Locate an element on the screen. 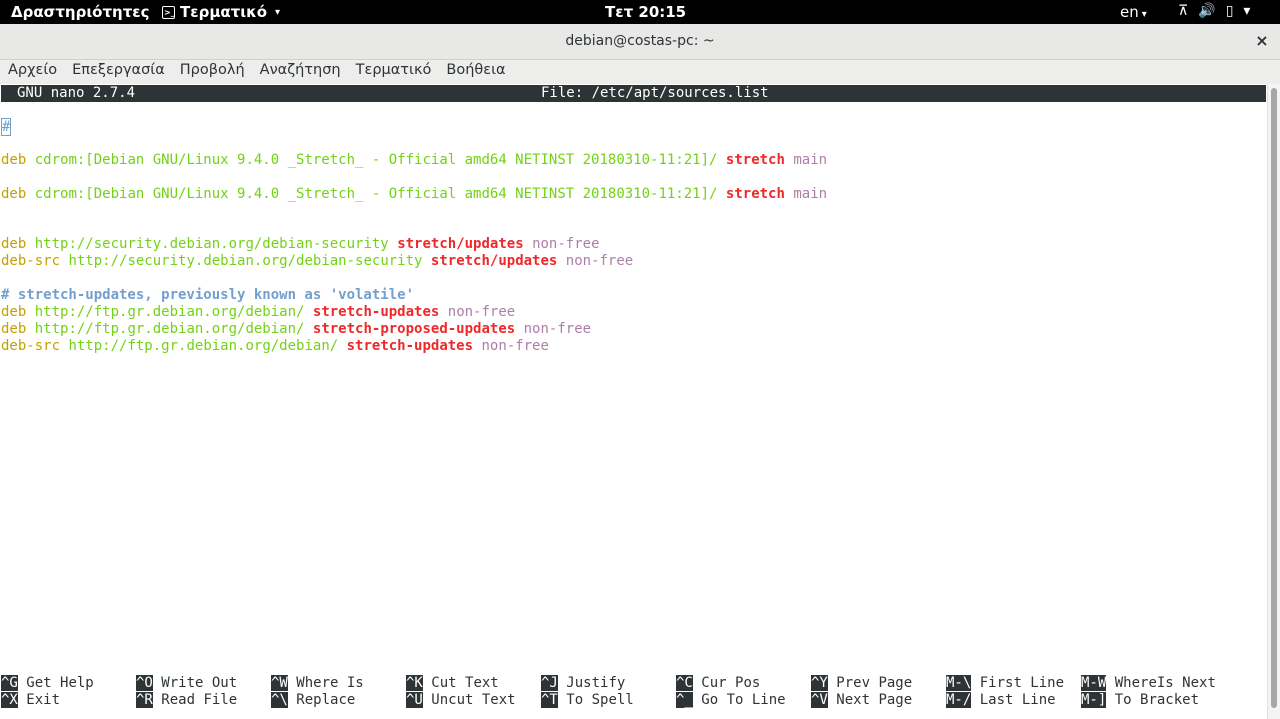  shortcut-key: ^O is located at coordinates (144, 683).